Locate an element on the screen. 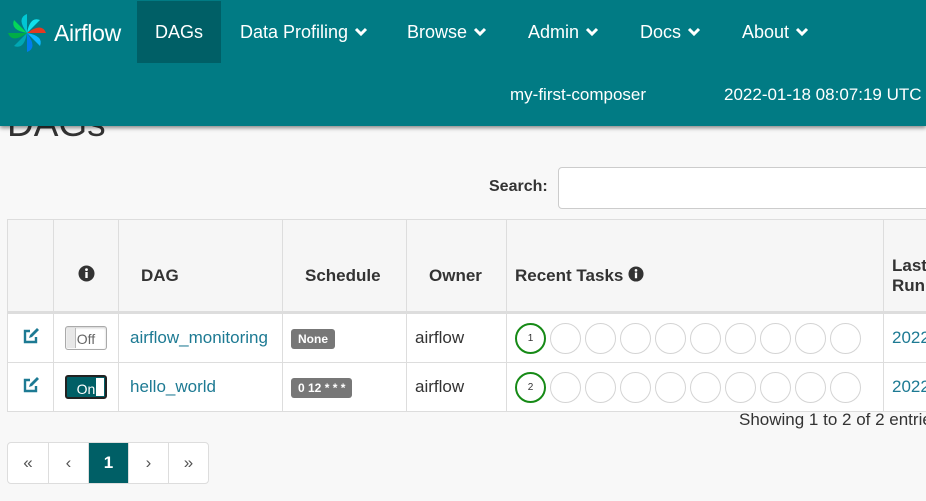 Image resolution: width=926 pixels, height=501 pixels. dag-pause-toggle: Off is located at coordinates (86, 338).